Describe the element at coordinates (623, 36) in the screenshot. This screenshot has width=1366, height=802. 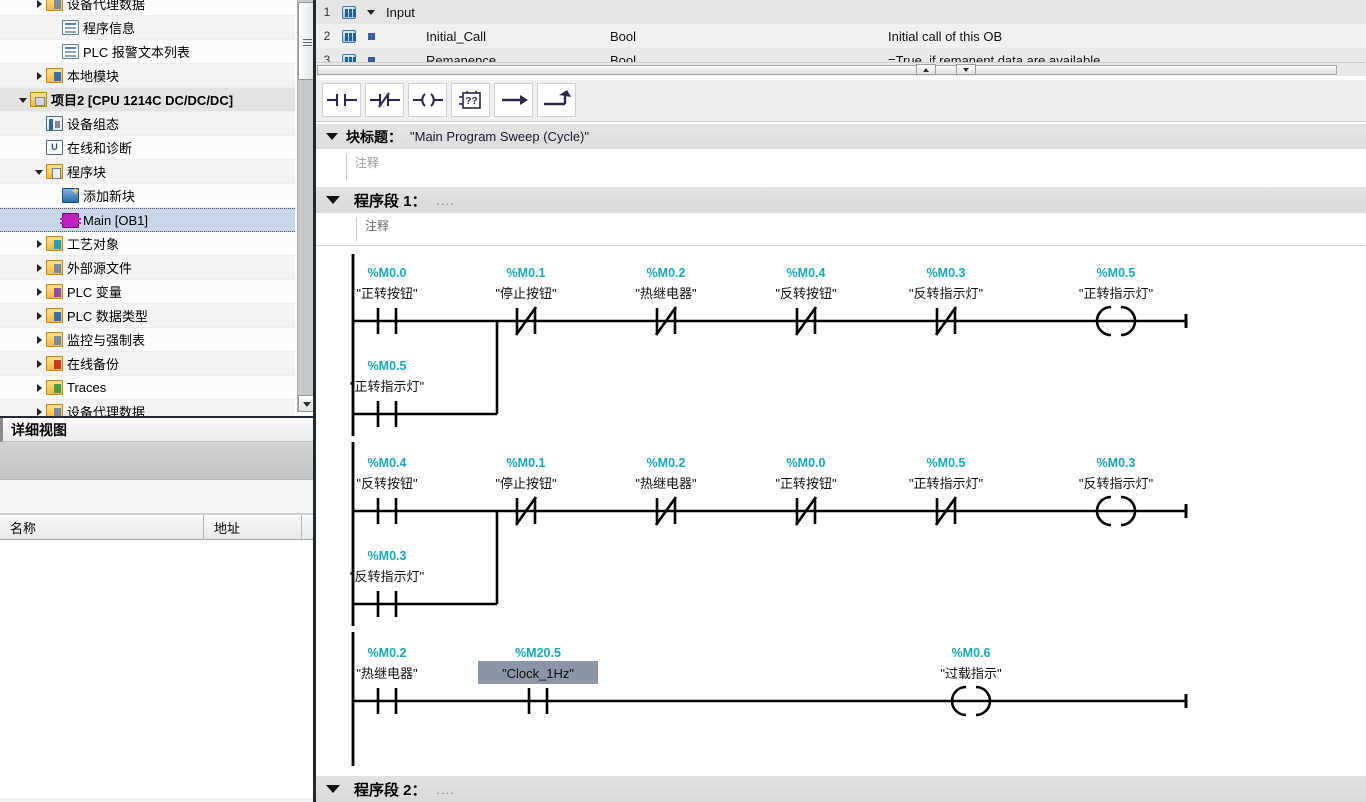
I see `interface-variable-type: Bool` at that location.